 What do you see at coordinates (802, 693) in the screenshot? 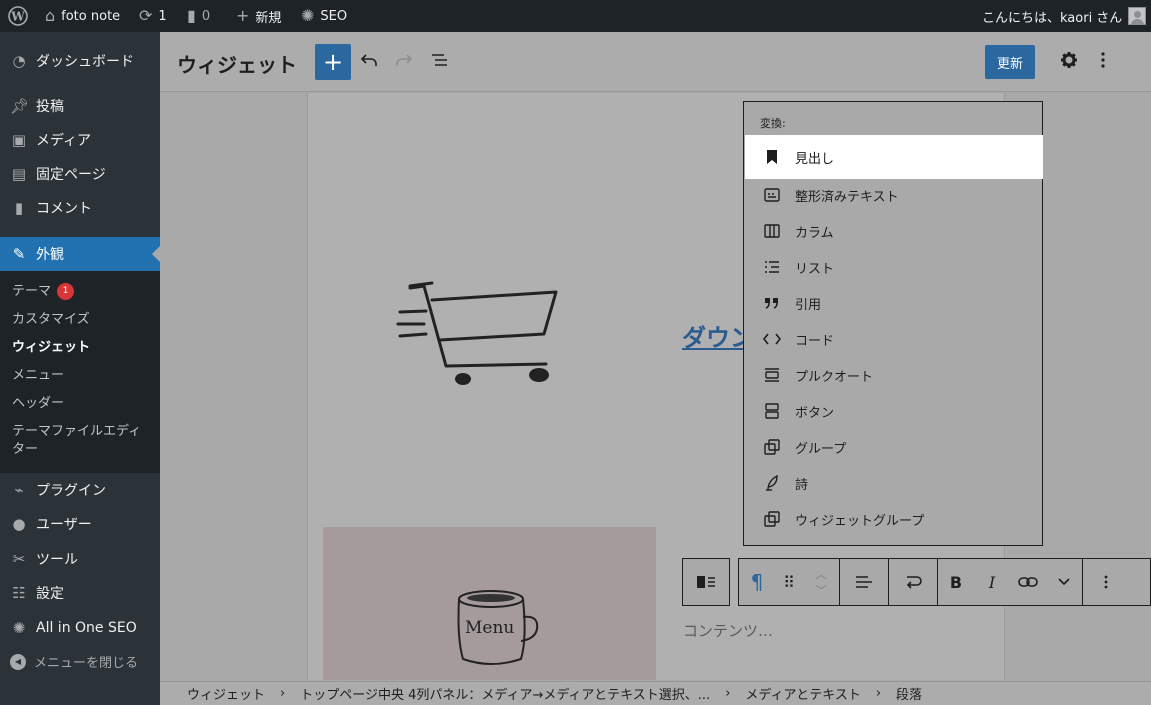
I see `breadcrumb-item: メディアとテキスト` at bounding box center [802, 693].